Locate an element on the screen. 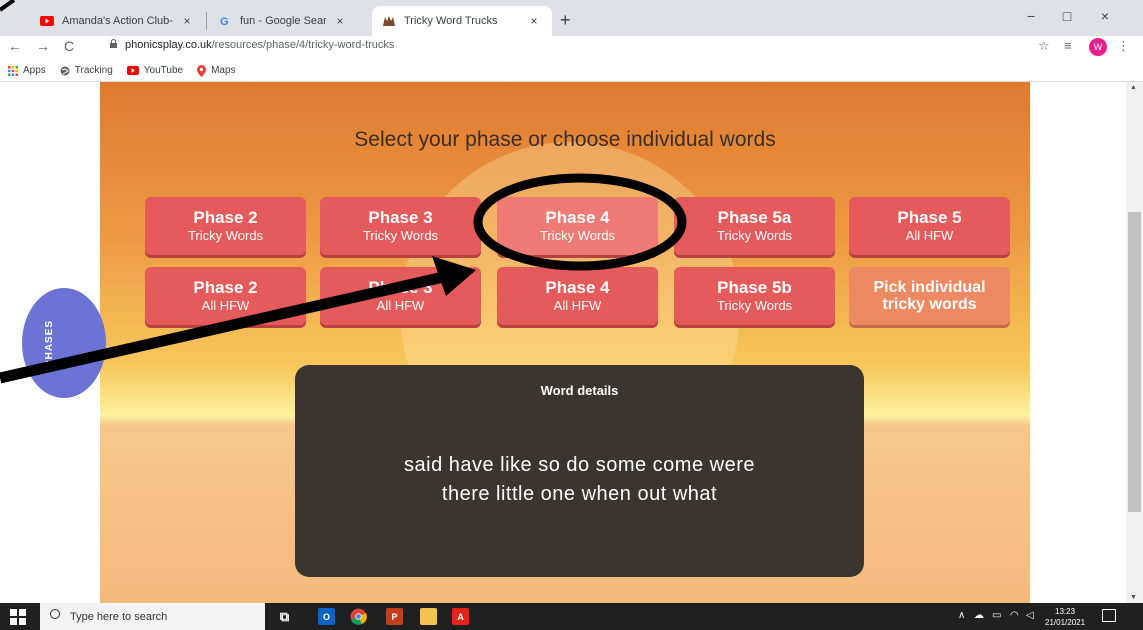 This screenshot has width=1143, height=630. clock-time: 13:23 is located at coordinates (1065, 611).